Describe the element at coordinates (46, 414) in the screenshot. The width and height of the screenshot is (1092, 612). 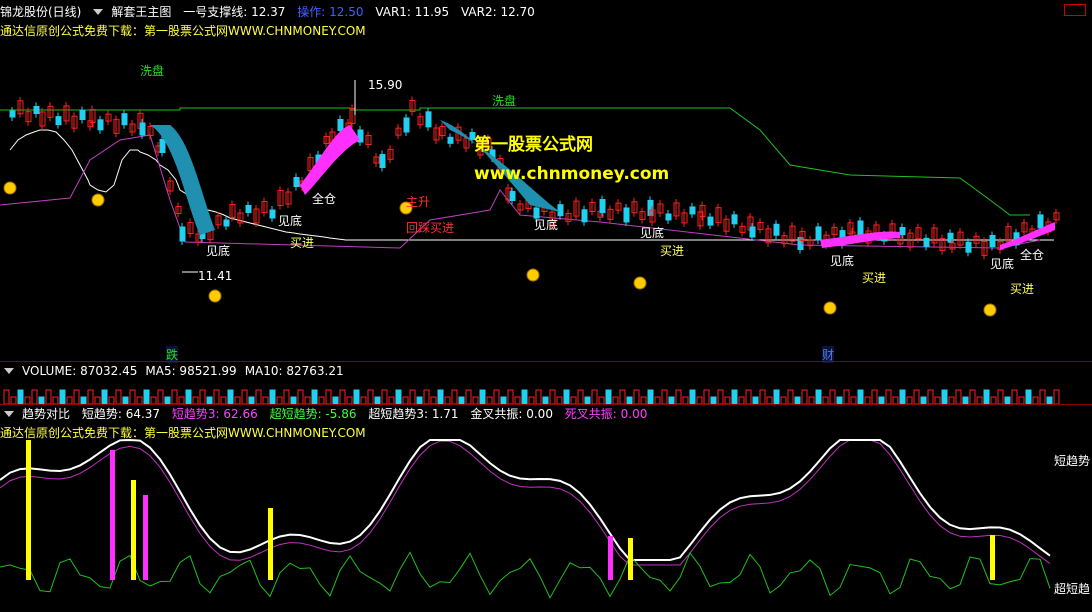
I see `trend-title: 趋势对比` at that location.